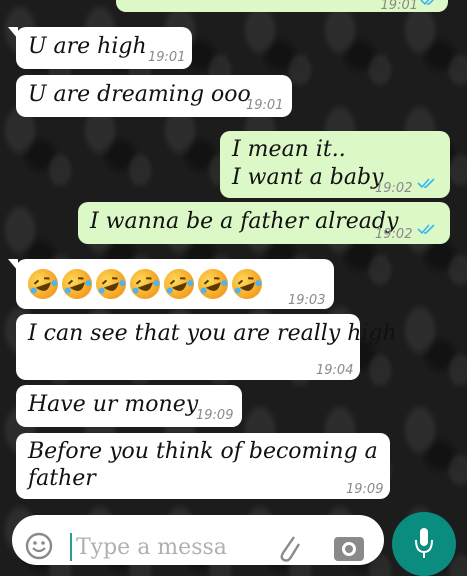  Describe the element at coordinates (62, 478) in the screenshot. I see `message-text: father` at that location.